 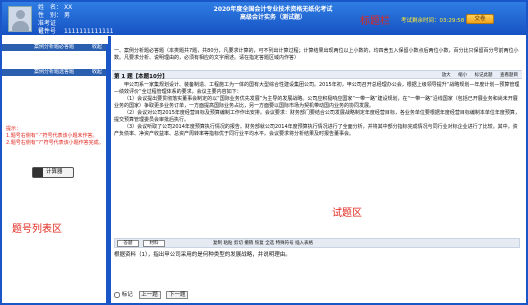 What do you see at coordinates (259, 243) in the screenshot?
I see `redo-button: 恢复` at bounding box center [259, 243].